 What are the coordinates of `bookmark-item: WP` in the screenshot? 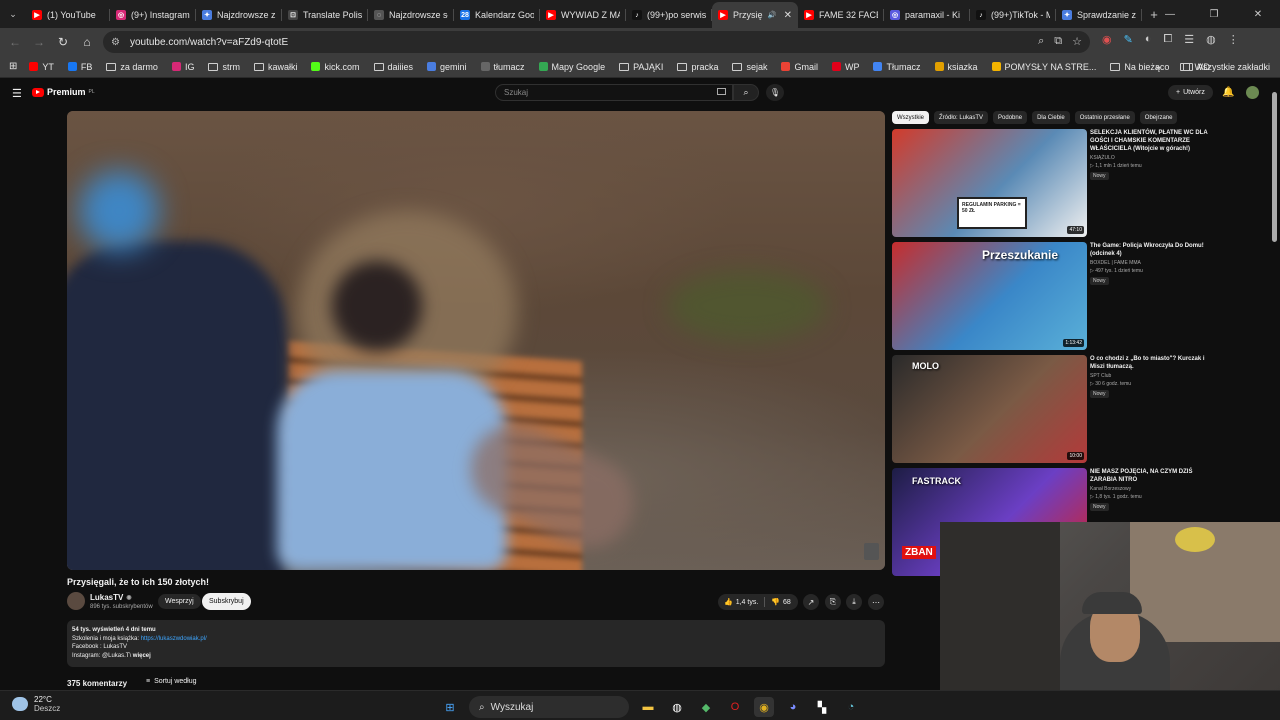 It's located at (845, 67).